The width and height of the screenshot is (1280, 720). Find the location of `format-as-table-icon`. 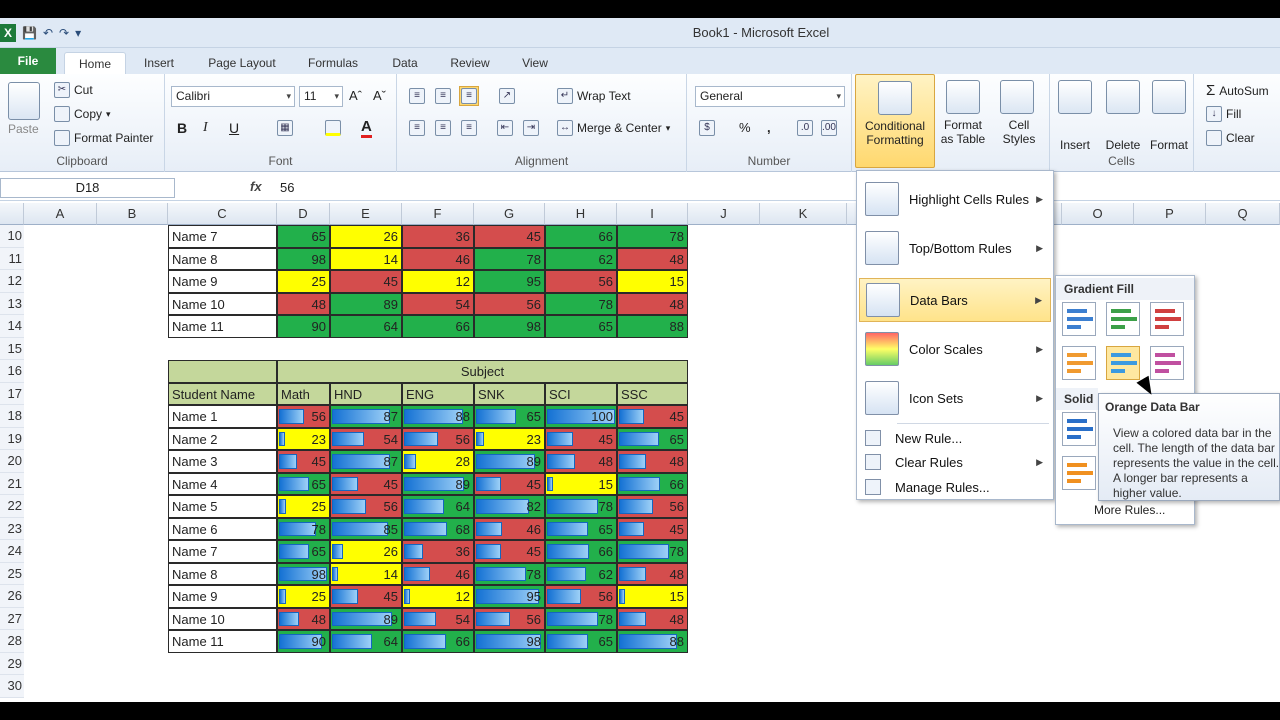

format-as-table-icon is located at coordinates (963, 97).